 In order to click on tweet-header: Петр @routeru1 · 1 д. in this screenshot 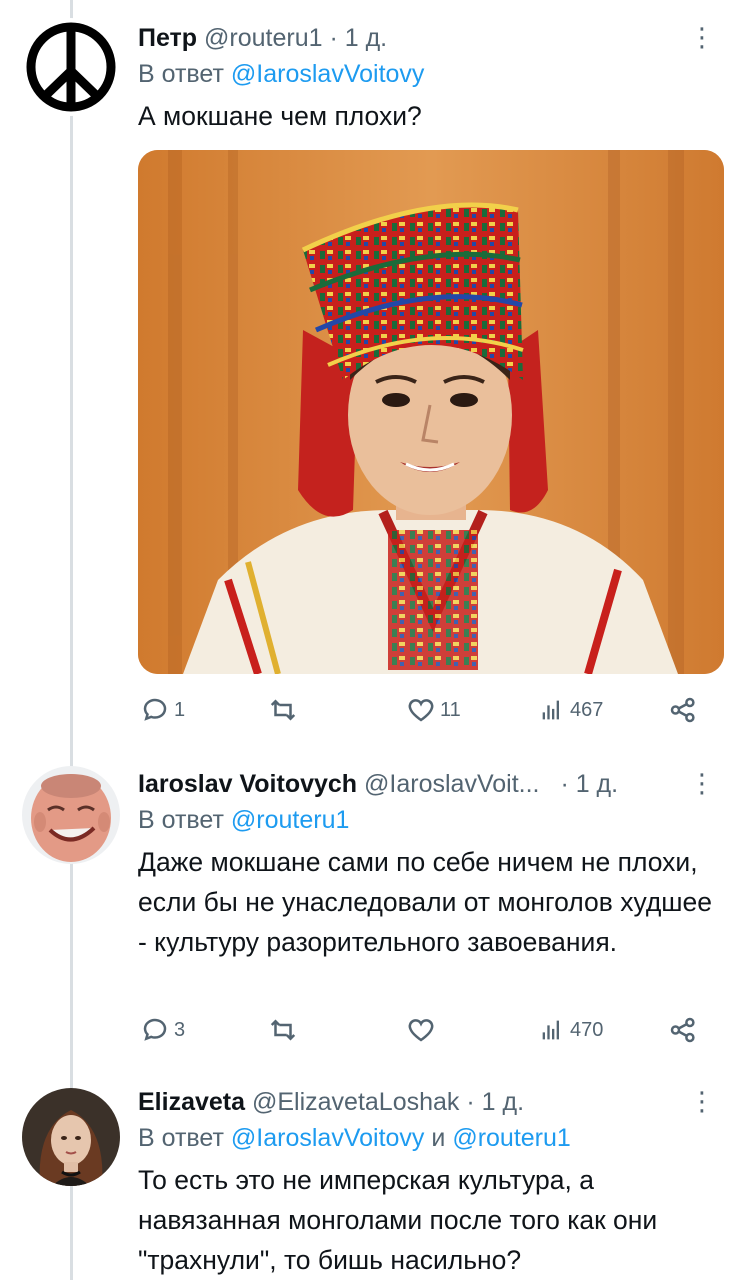, I will do `click(431, 38)`.